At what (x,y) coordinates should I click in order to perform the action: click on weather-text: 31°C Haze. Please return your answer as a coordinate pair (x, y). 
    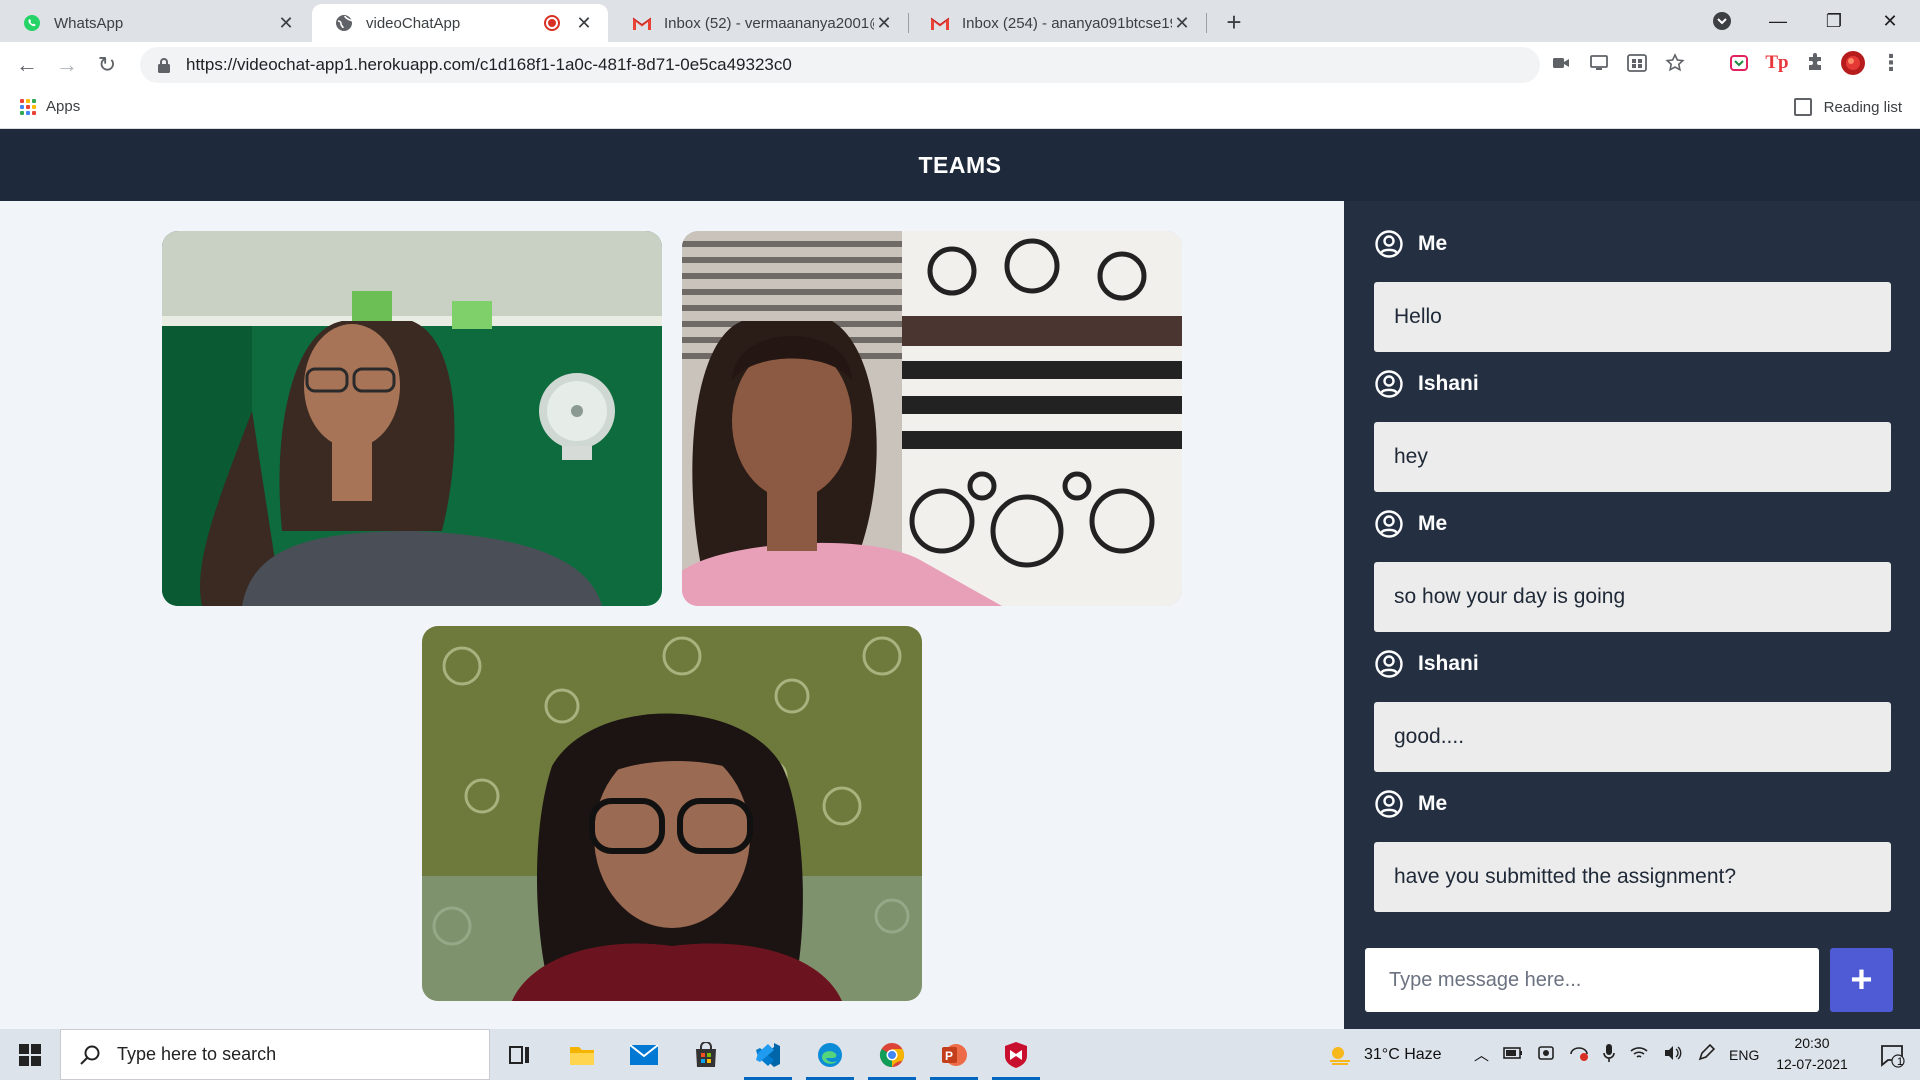
    Looking at the image, I should click on (1403, 1054).